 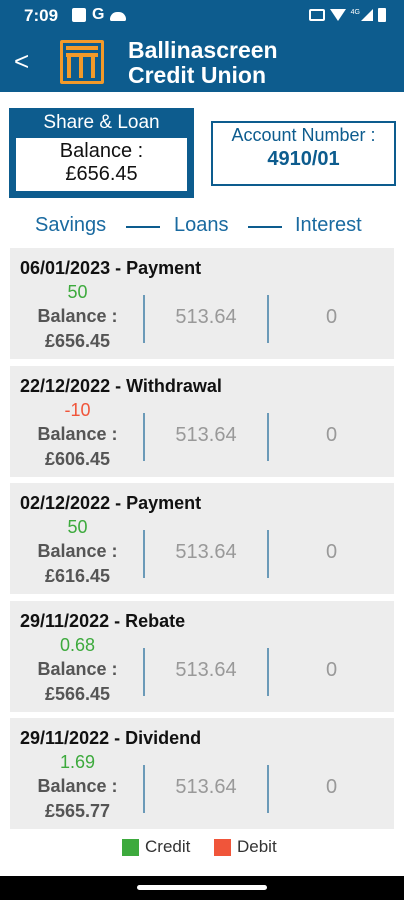 What do you see at coordinates (130, 847) in the screenshot?
I see `credit-legend-swatch` at bounding box center [130, 847].